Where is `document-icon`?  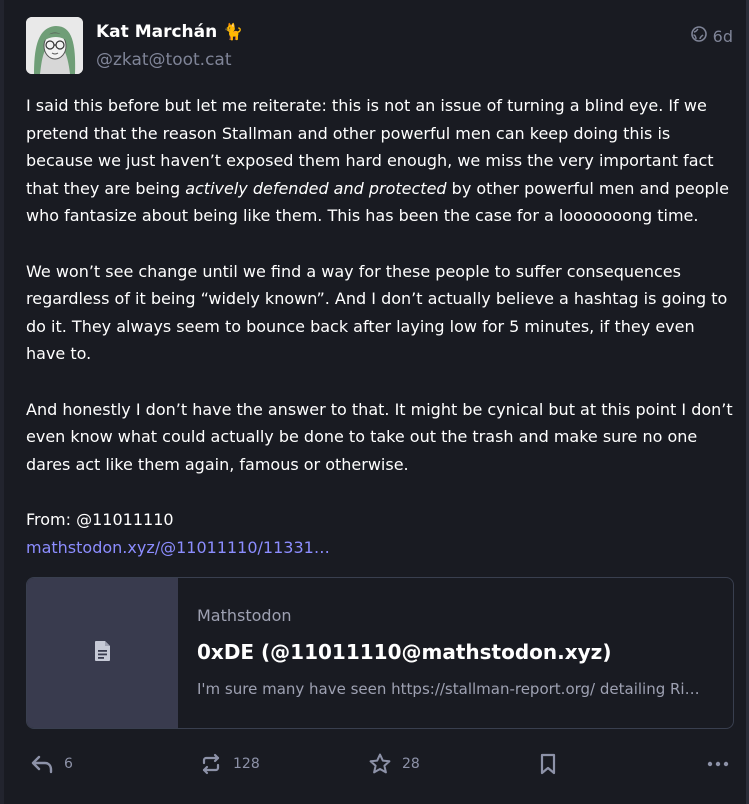 document-icon is located at coordinates (103, 653).